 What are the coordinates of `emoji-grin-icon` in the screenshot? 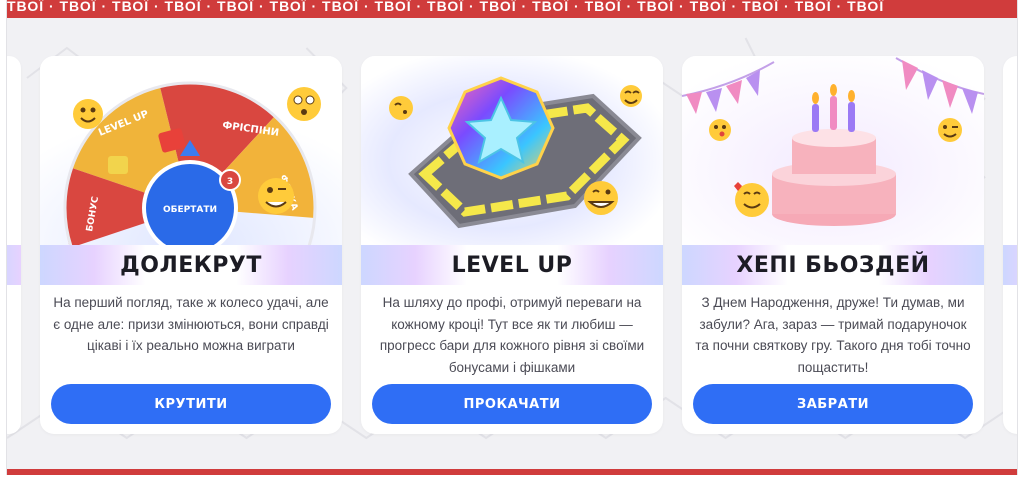 It's located at (601, 198).